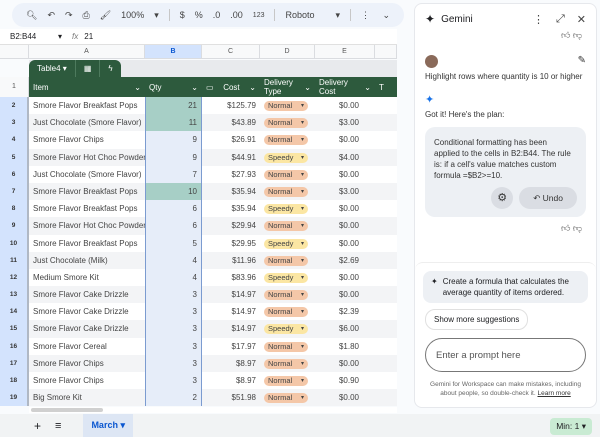  I want to click on cell-cost: $17.97, so click(231, 346).